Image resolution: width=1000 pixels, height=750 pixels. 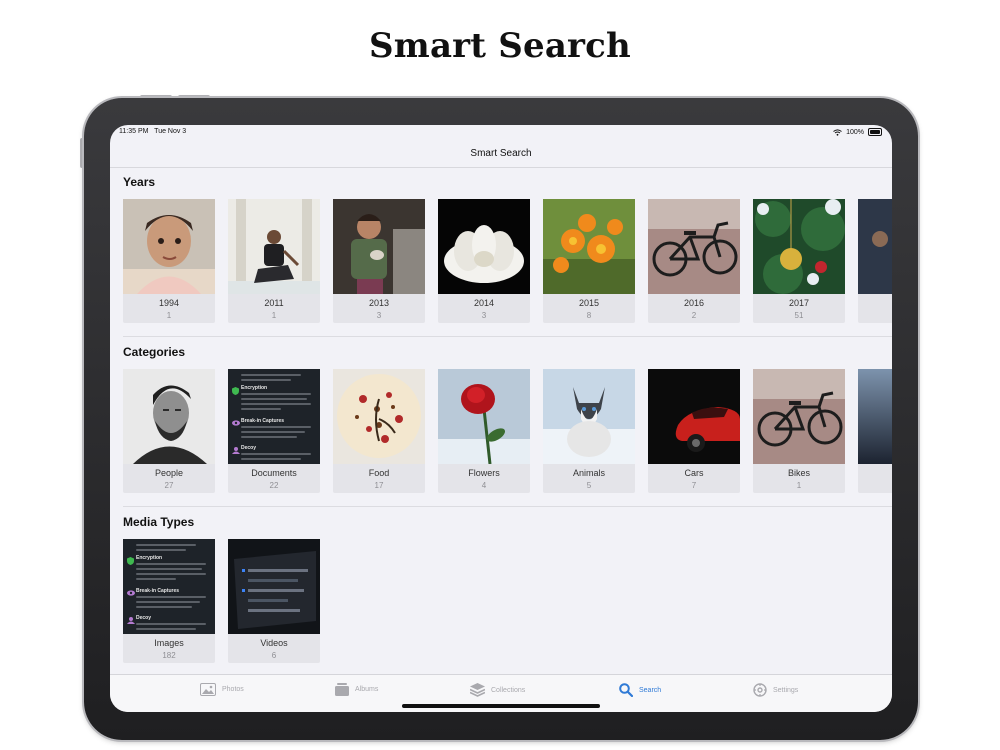 I want to click on battery-percent: 100%, so click(x=855, y=132).